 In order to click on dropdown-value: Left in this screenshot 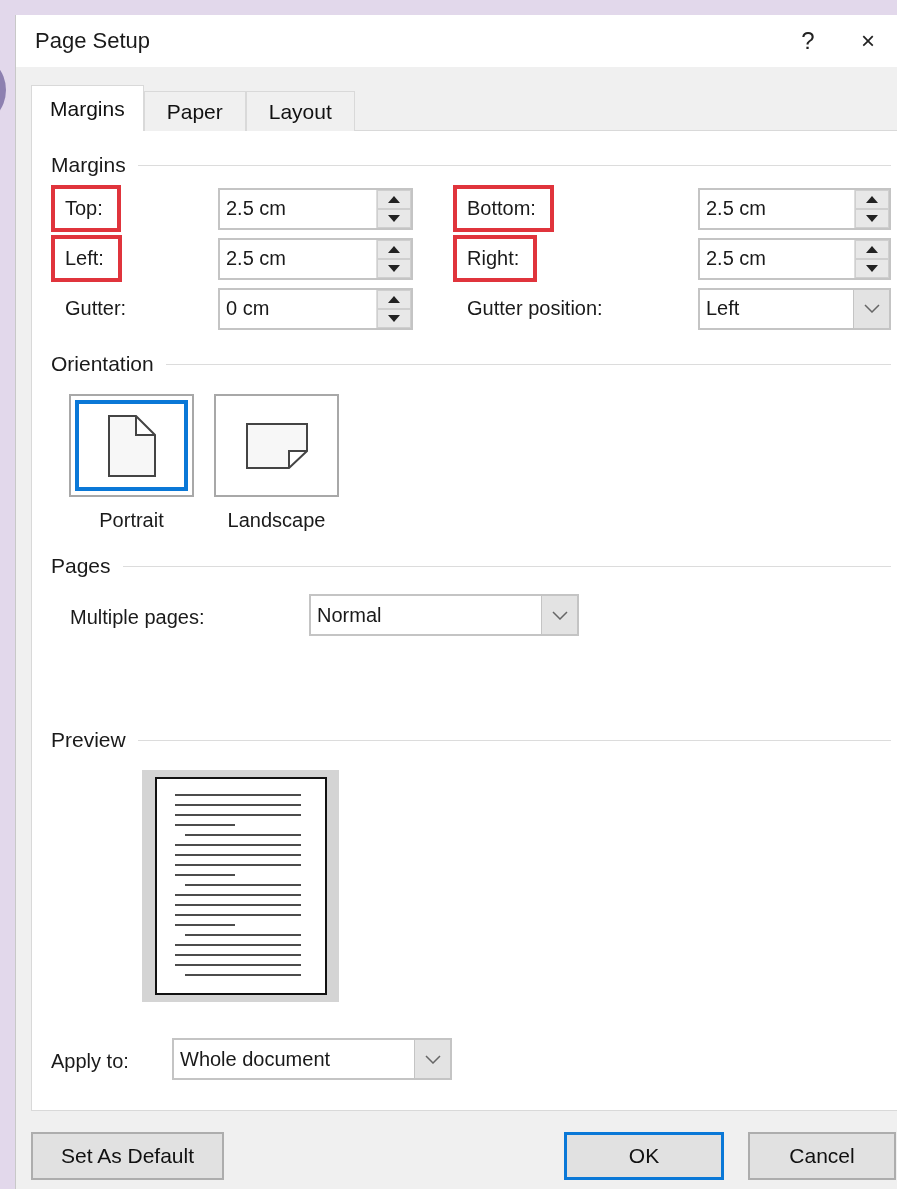, I will do `click(723, 308)`.